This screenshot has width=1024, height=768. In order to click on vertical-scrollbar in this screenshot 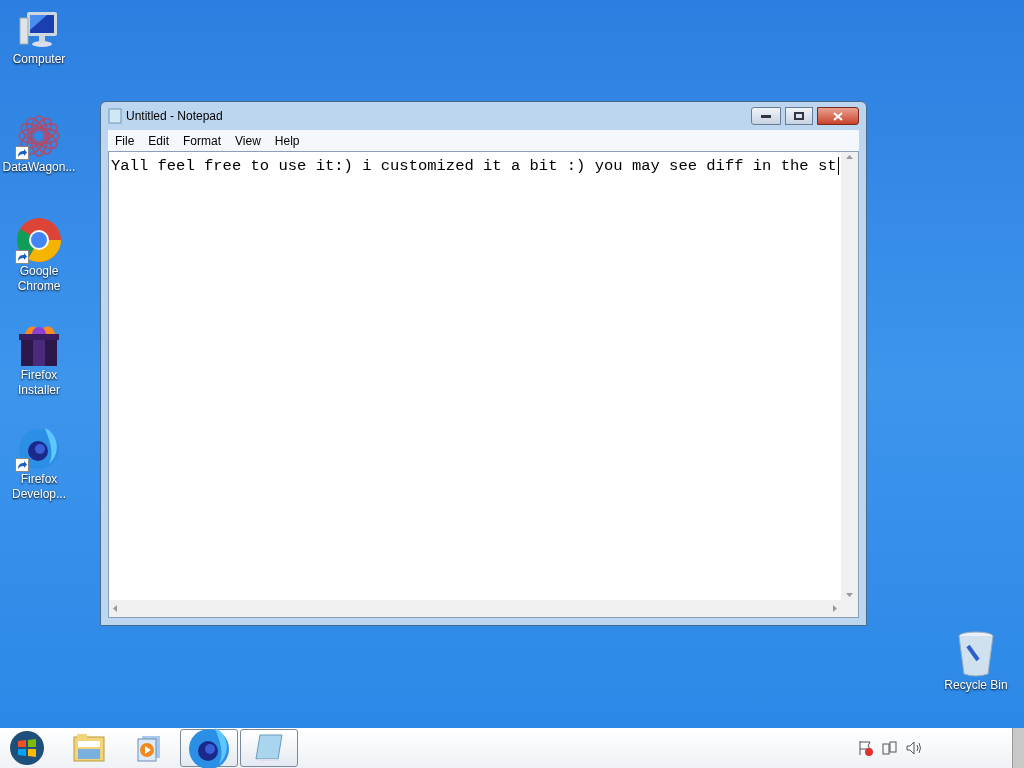, I will do `click(849, 376)`.